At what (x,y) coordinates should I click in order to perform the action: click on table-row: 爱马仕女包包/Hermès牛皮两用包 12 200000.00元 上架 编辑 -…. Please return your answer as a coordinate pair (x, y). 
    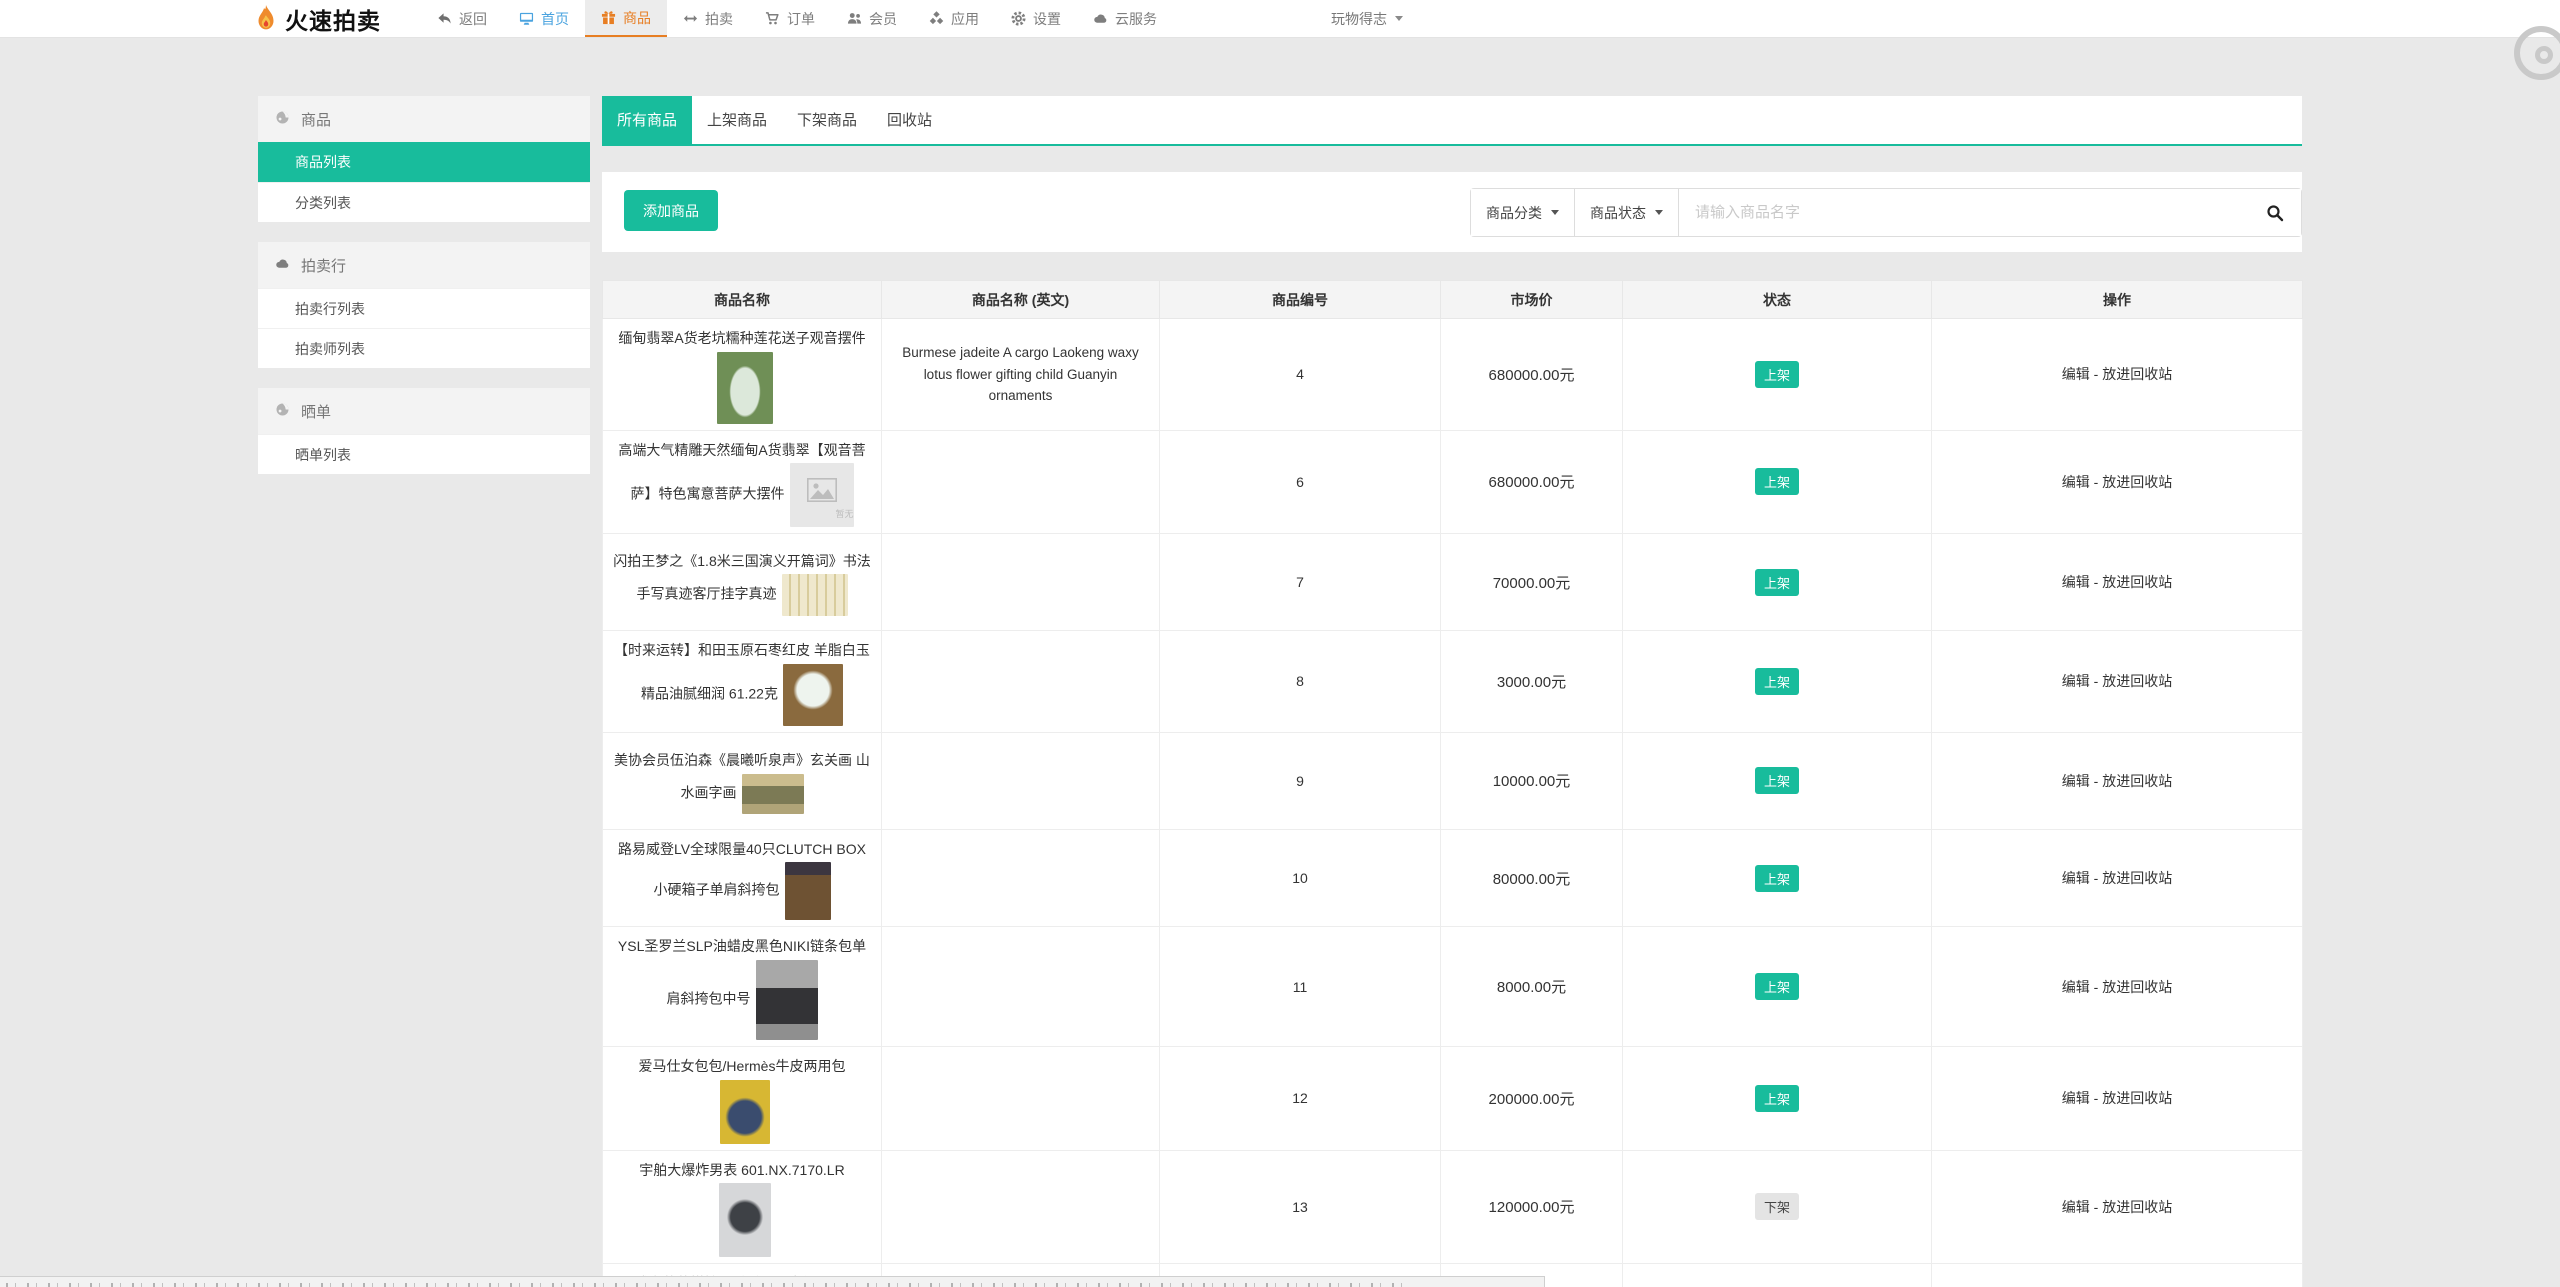
    Looking at the image, I should click on (1452, 1098).